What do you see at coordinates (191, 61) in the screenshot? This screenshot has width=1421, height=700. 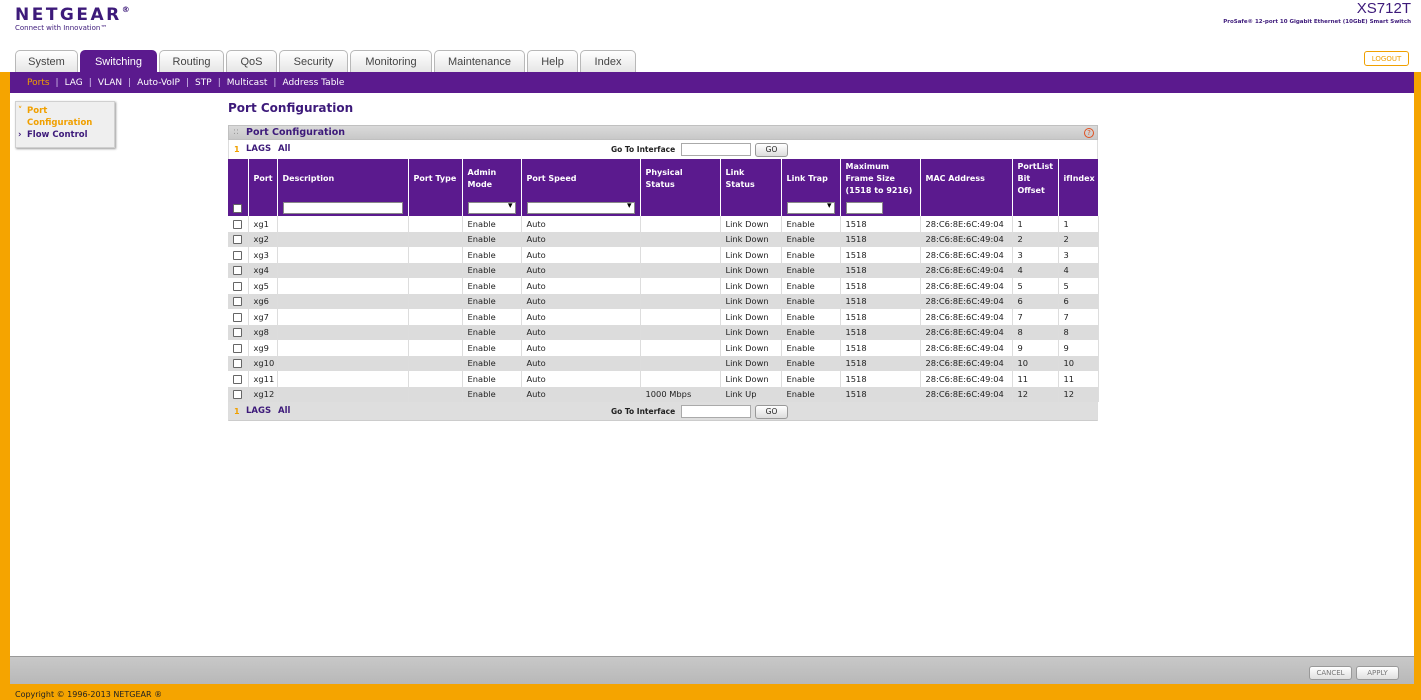 I see `tab-routing: Routing` at bounding box center [191, 61].